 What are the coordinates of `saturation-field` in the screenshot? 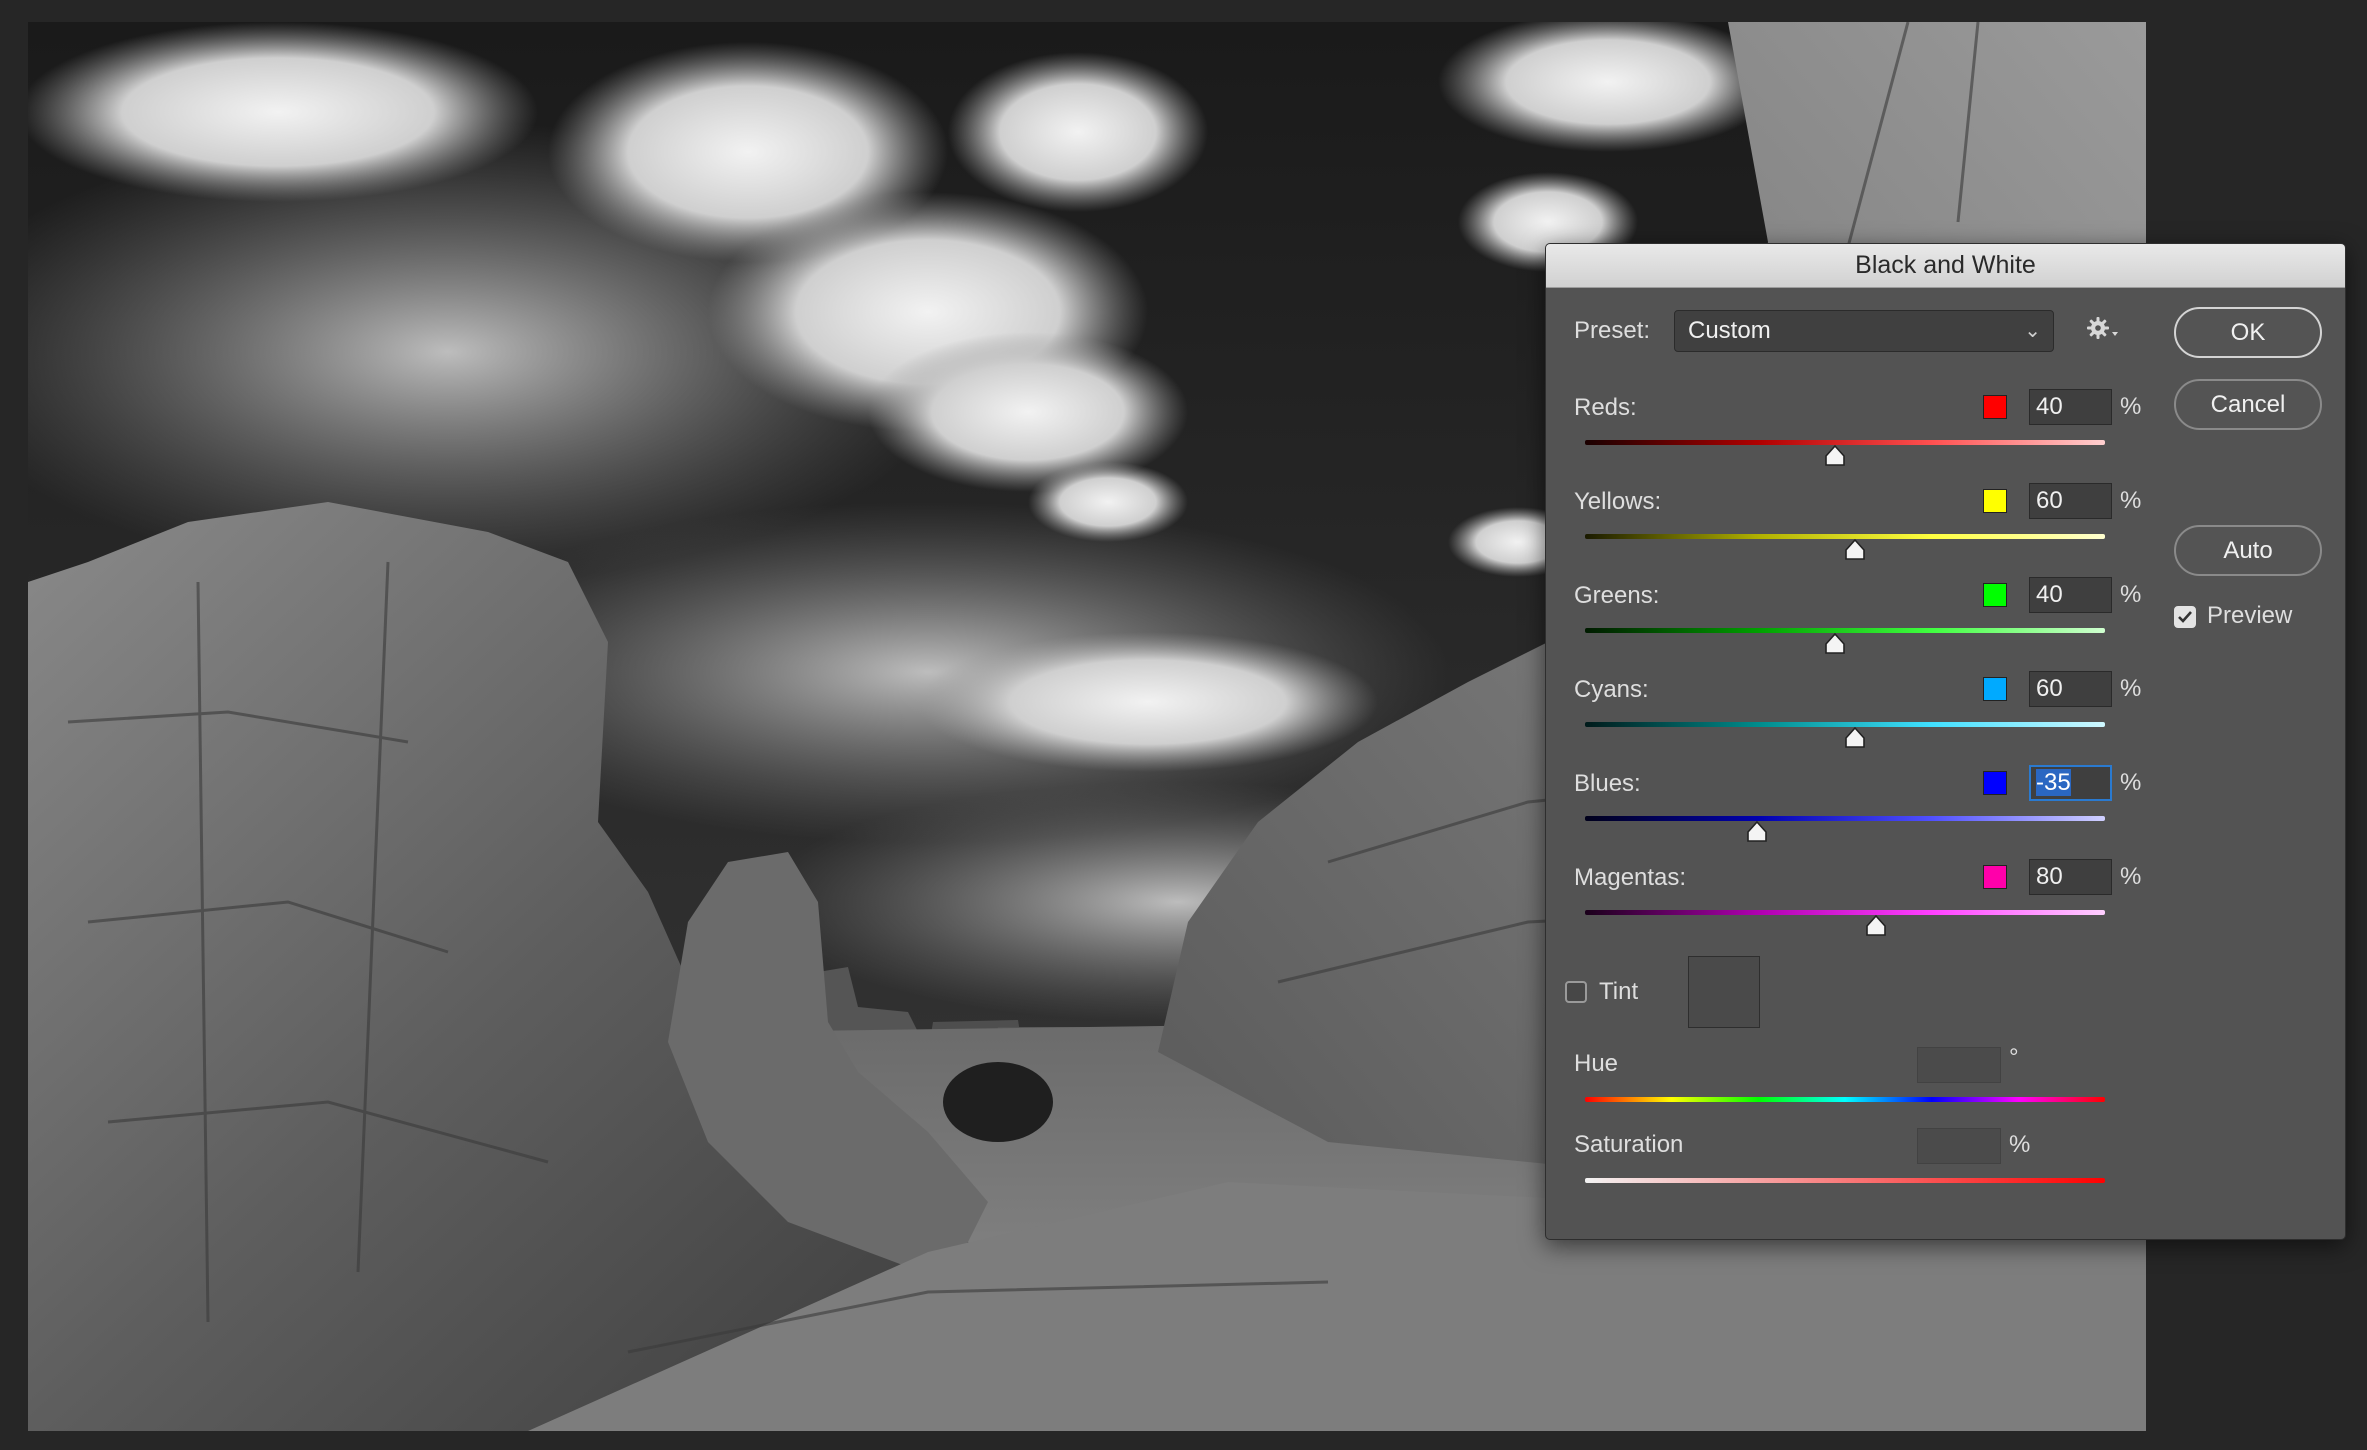 It's located at (1959, 1146).